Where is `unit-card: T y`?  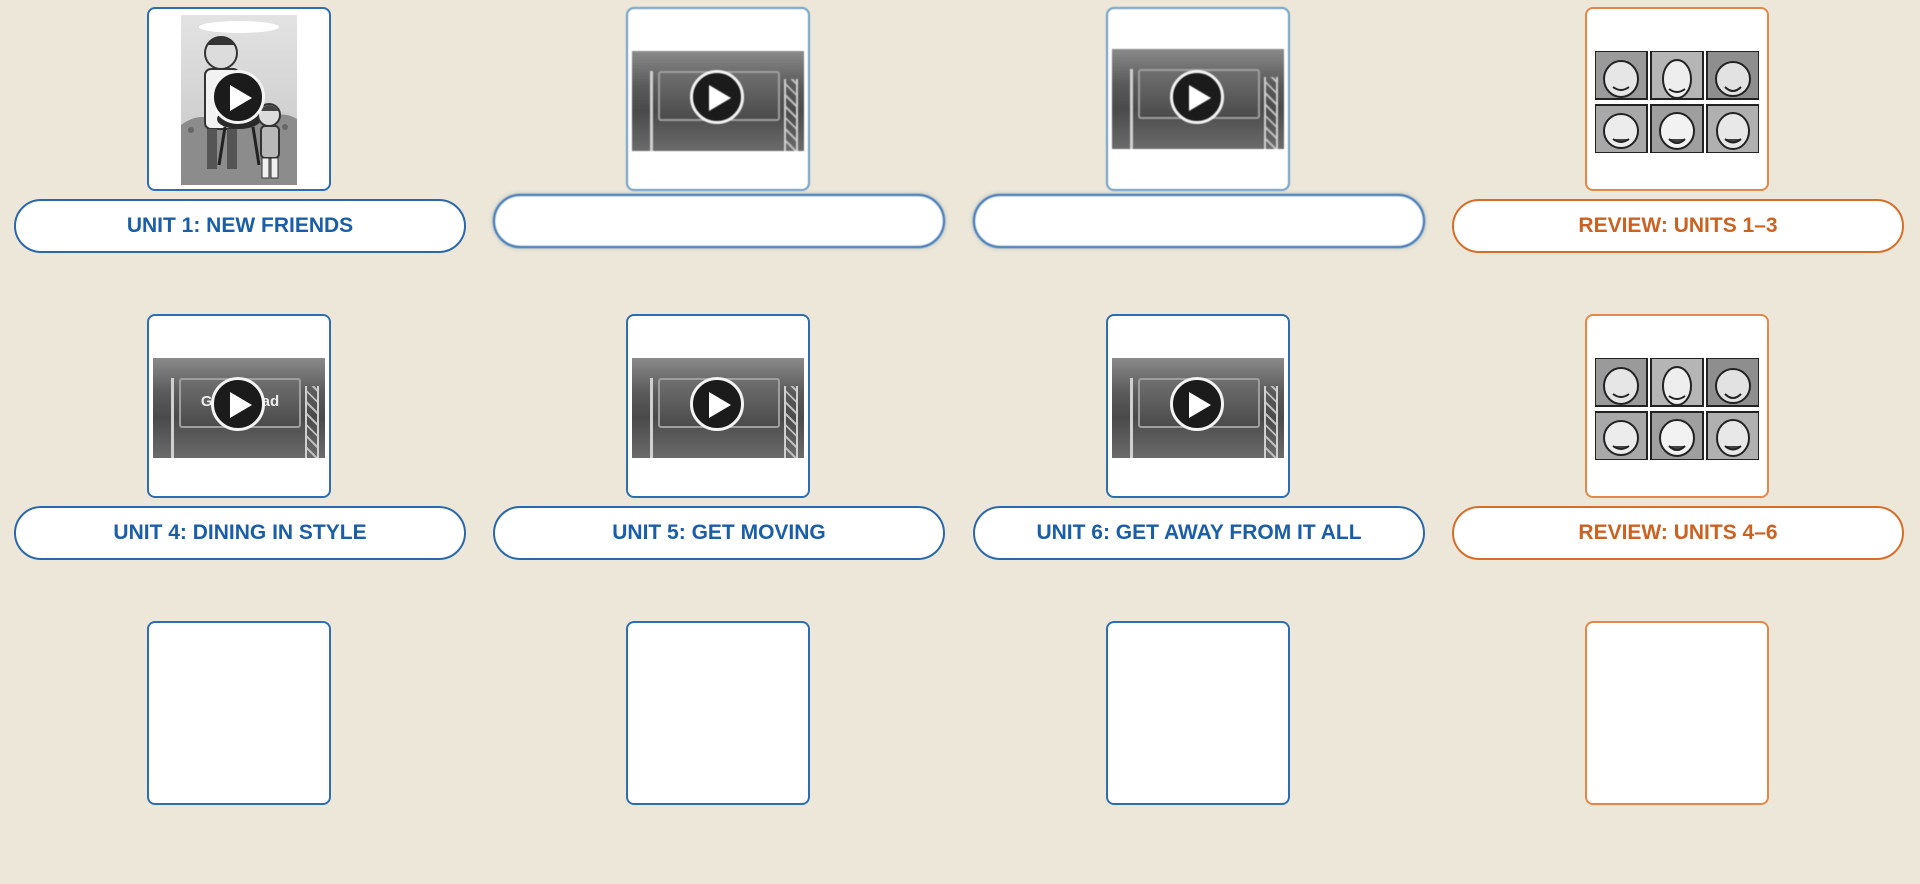 unit-card: T y is located at coordinates (719, 135).